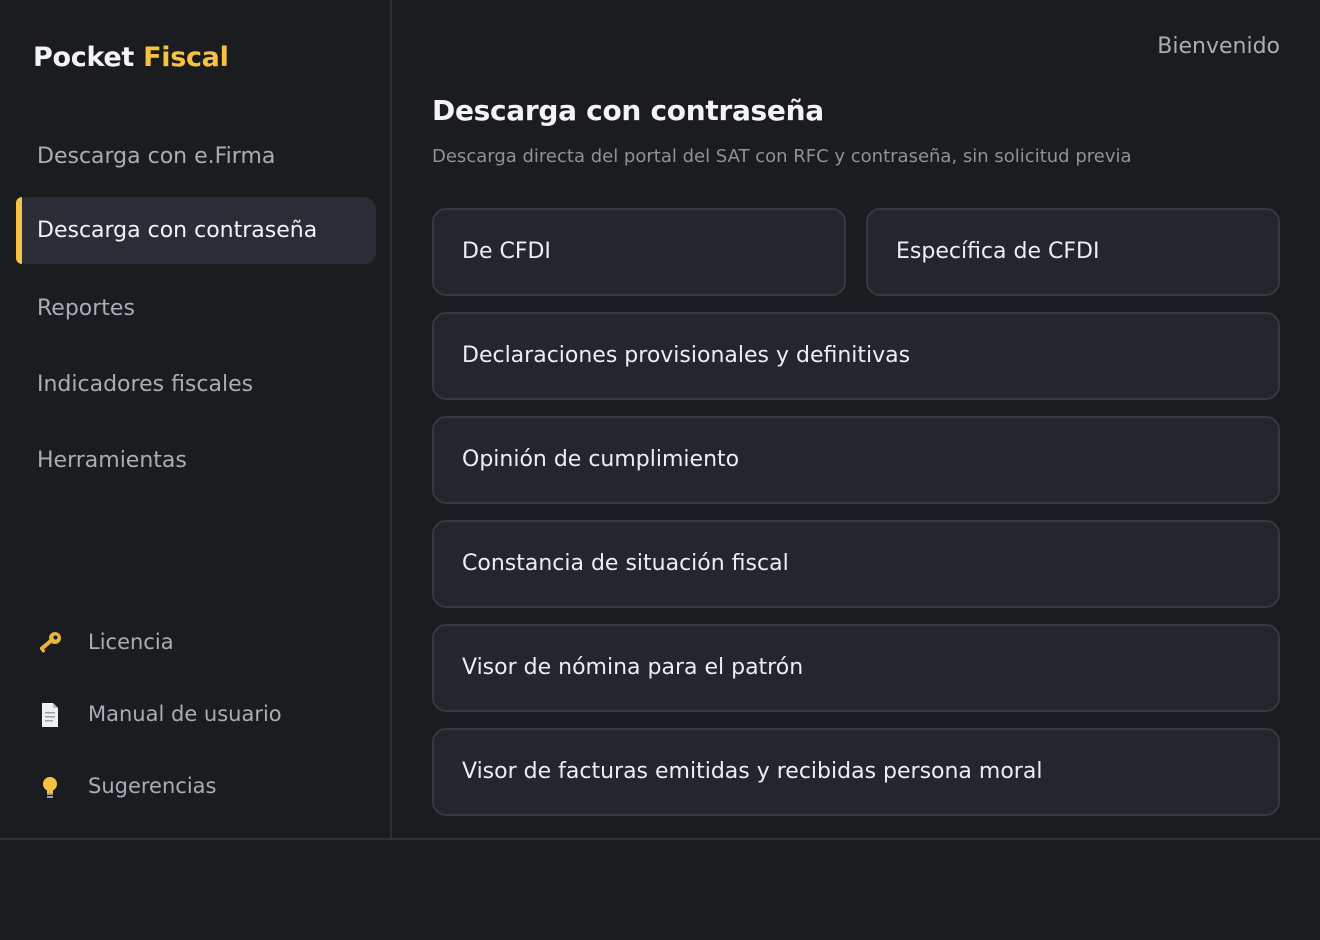 The image size is (1320, 940). What do you see at coordinates (177, 230) in the screenshot?
I see `sidebar-item-label: Descarga con contraseña` at bounding box center [177, 230].